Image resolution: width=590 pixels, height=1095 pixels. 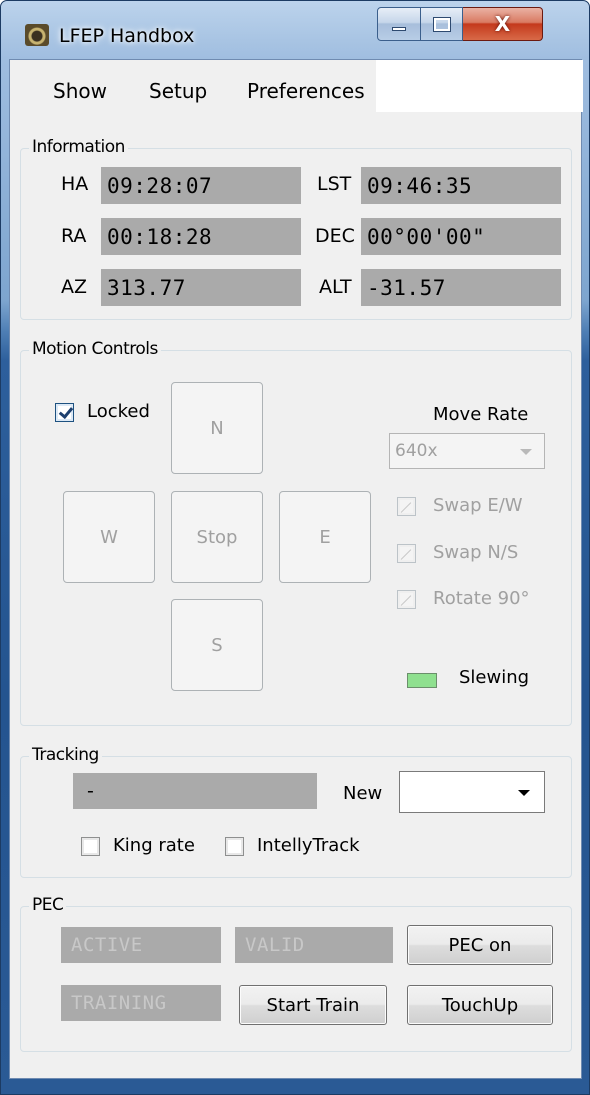 What do you see at coordinates (406, 506) in the screenshot?
I see `swap-ew-checkbox` at bounding box center [406, 506].